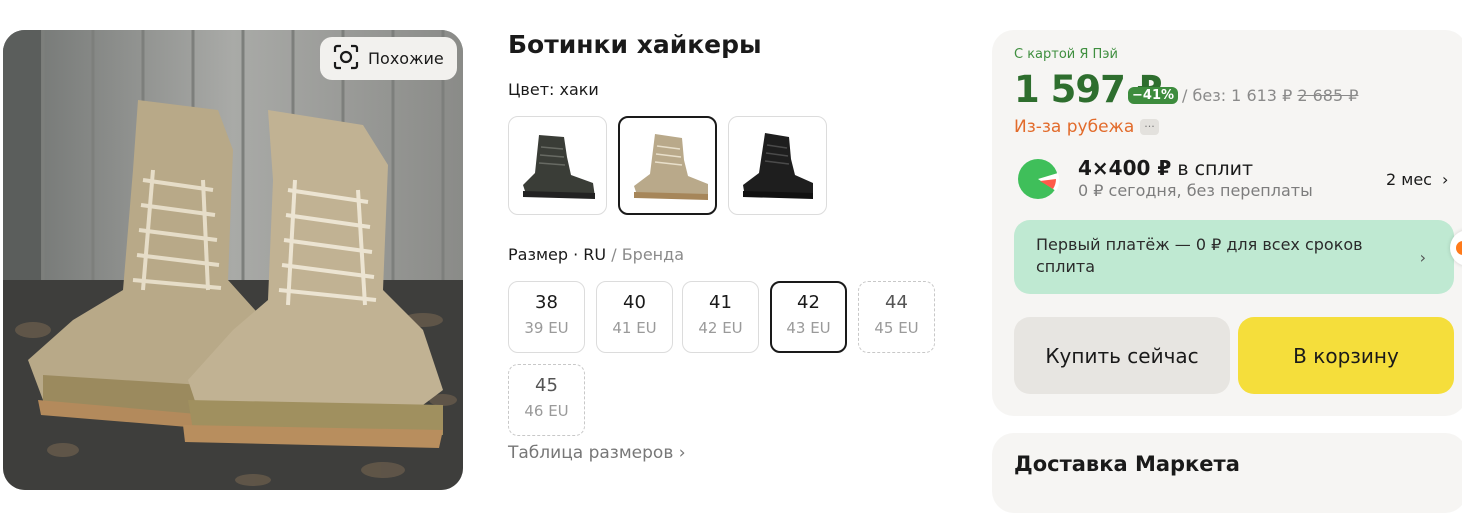  What do you see at coordinates (1153, 95) in the screenshot?
I see `discount-badge: −41%` at bounding box center [1153, 95].